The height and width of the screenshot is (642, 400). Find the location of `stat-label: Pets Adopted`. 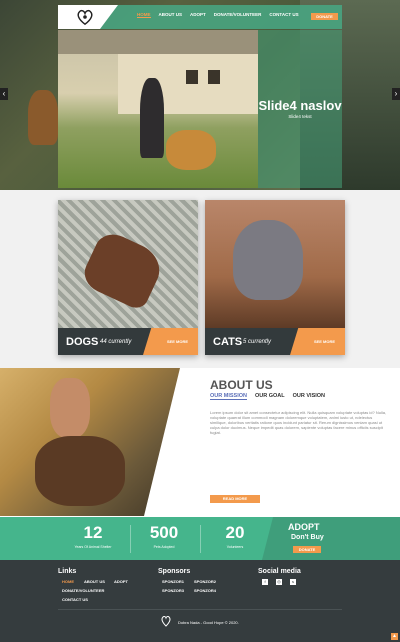

stat-label: Pets Adopted is located at coordinates (164, 547).